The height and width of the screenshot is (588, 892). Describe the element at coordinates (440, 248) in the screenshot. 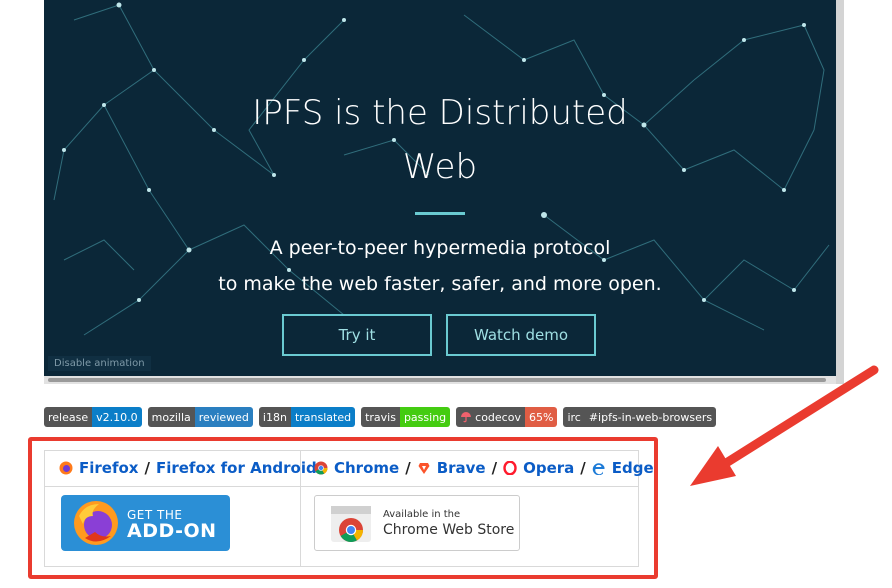

I see `hero-subtitle-line-1: A peer-to-peer hypermedia protocol` at that location.